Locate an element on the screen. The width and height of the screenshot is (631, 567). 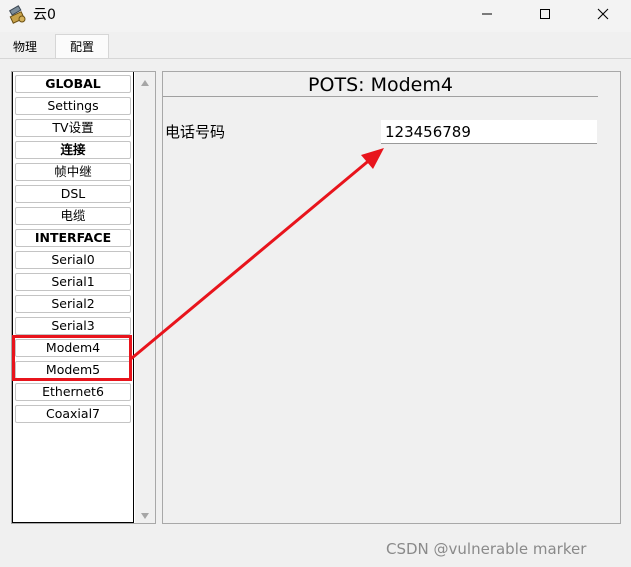
sidebar-item-serial3: Serial3 is located at coordinates (73, 326).